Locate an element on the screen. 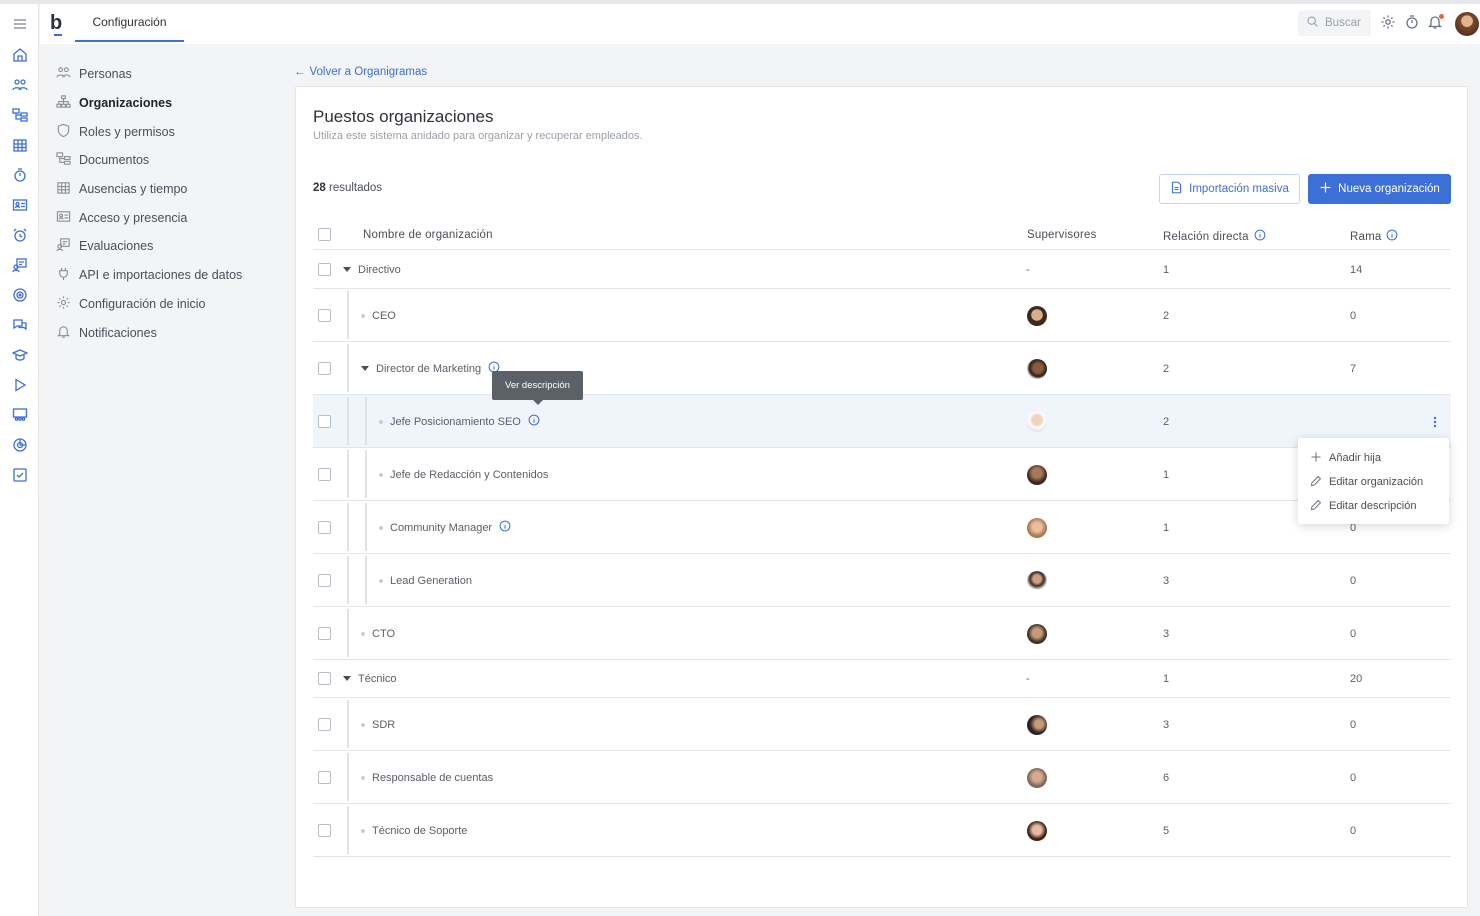 This screenshot has width=1480, height=916. chat-icon is located at coordinates (20, 325).